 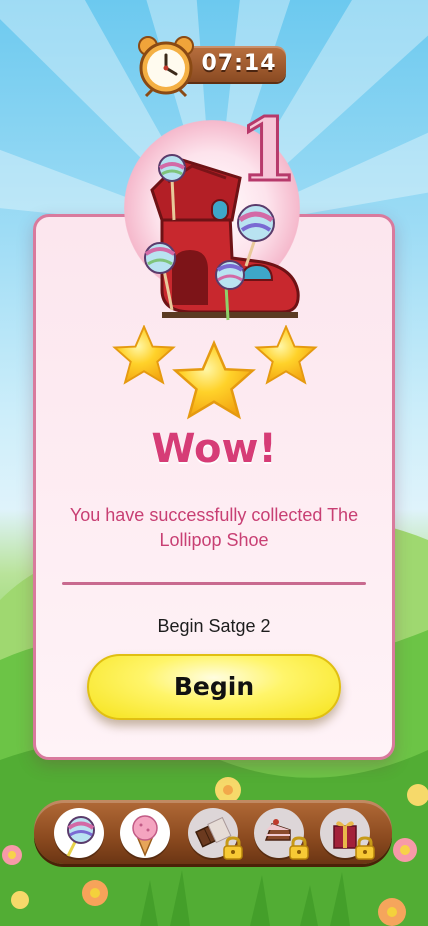 I want to click on lollipop-icon, so click(x=80, y=836).